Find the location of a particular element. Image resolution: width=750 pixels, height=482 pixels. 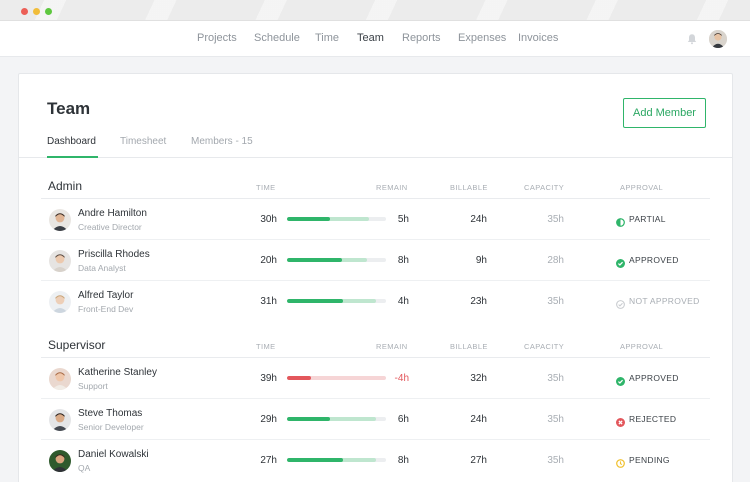

nav-time: Time is located at coordinates (327, 38).